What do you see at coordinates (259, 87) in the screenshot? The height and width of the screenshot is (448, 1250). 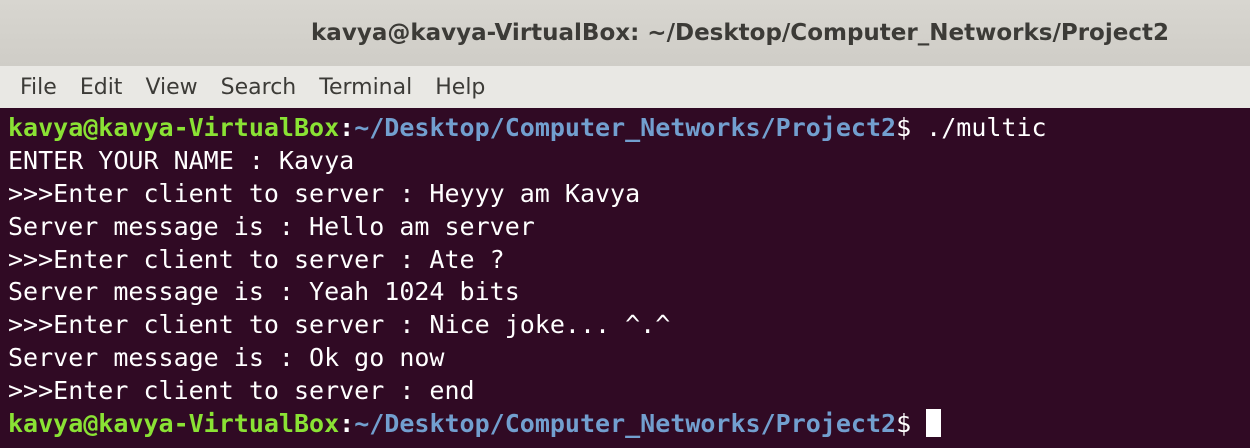 I see `menu-search: Search` at bounding box center [259, 87].